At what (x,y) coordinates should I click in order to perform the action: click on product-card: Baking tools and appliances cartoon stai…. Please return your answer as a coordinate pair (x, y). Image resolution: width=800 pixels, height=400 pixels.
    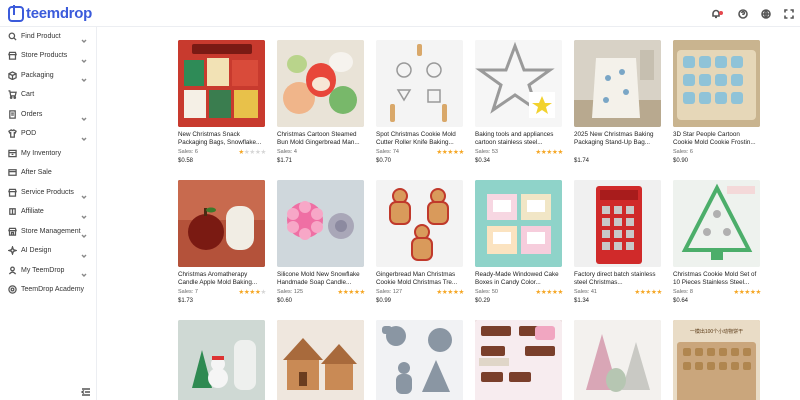
    Looking at the image, I should click on (520, 102).